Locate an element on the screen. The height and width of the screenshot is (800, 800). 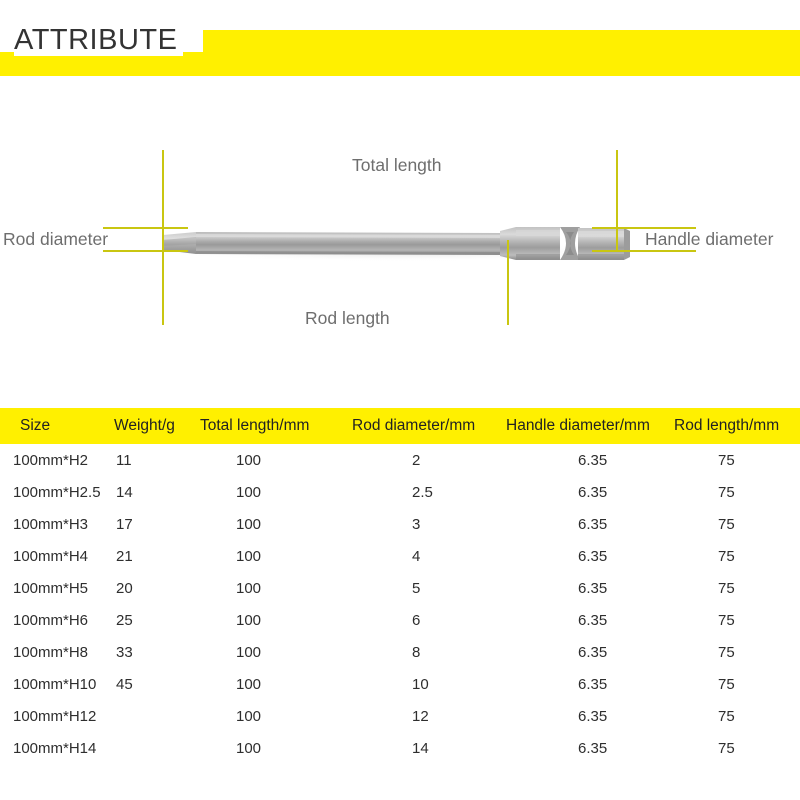
column-header-rod-diameter: Rod diameter/mm is located at coordinates (414, 425).